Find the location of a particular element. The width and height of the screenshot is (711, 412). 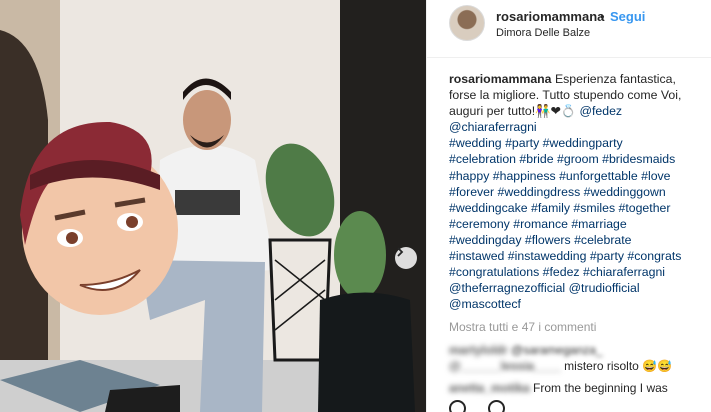

mention-mascottecf: @mascottecf is located at coordinates (578, 304).